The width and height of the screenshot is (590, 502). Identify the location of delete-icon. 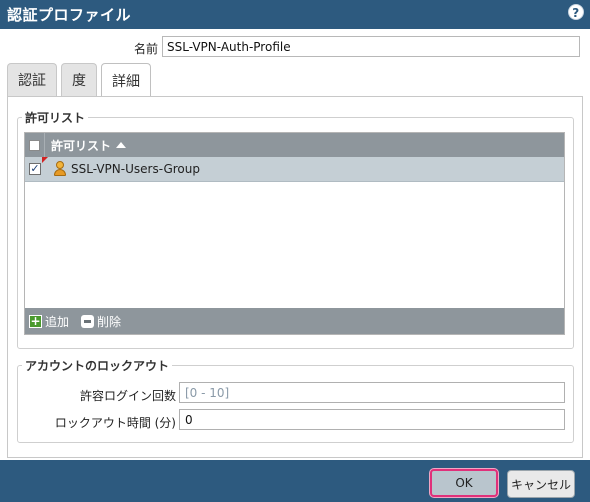
(88, 321).